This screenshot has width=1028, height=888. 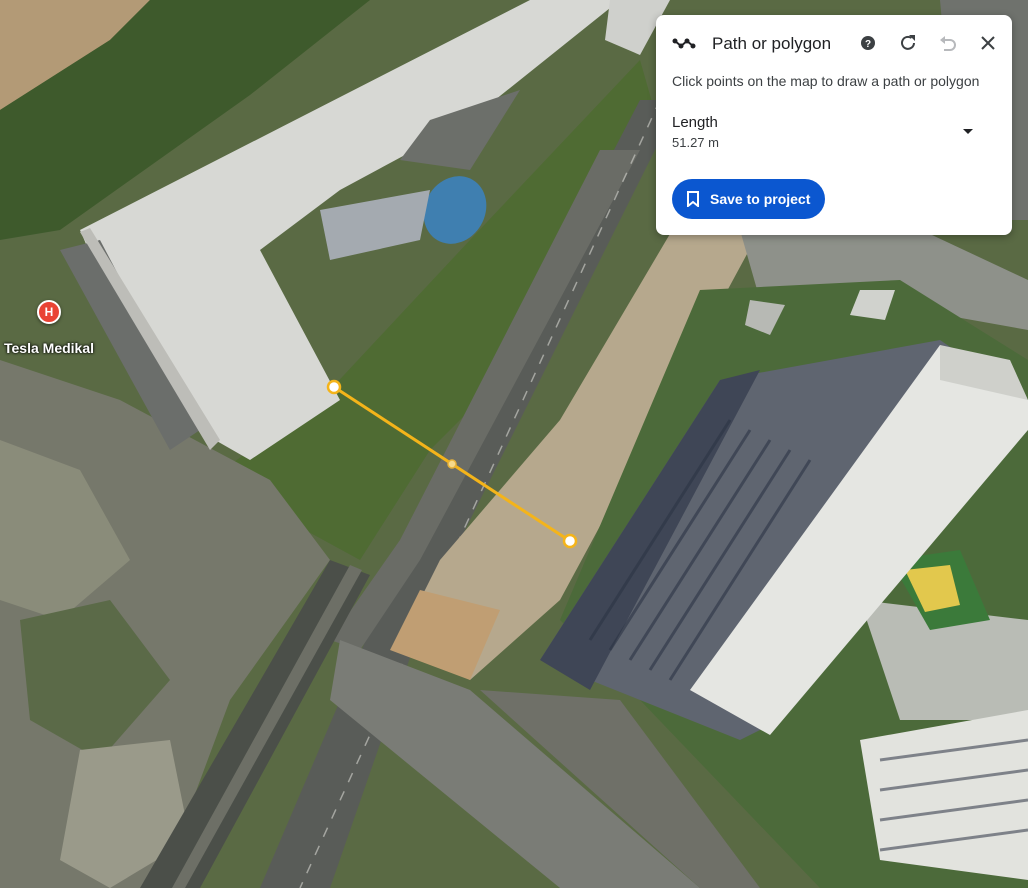 I want to click on poi-label-tesla-medikal: Tesla Medikal, so click(x=49, y=348).